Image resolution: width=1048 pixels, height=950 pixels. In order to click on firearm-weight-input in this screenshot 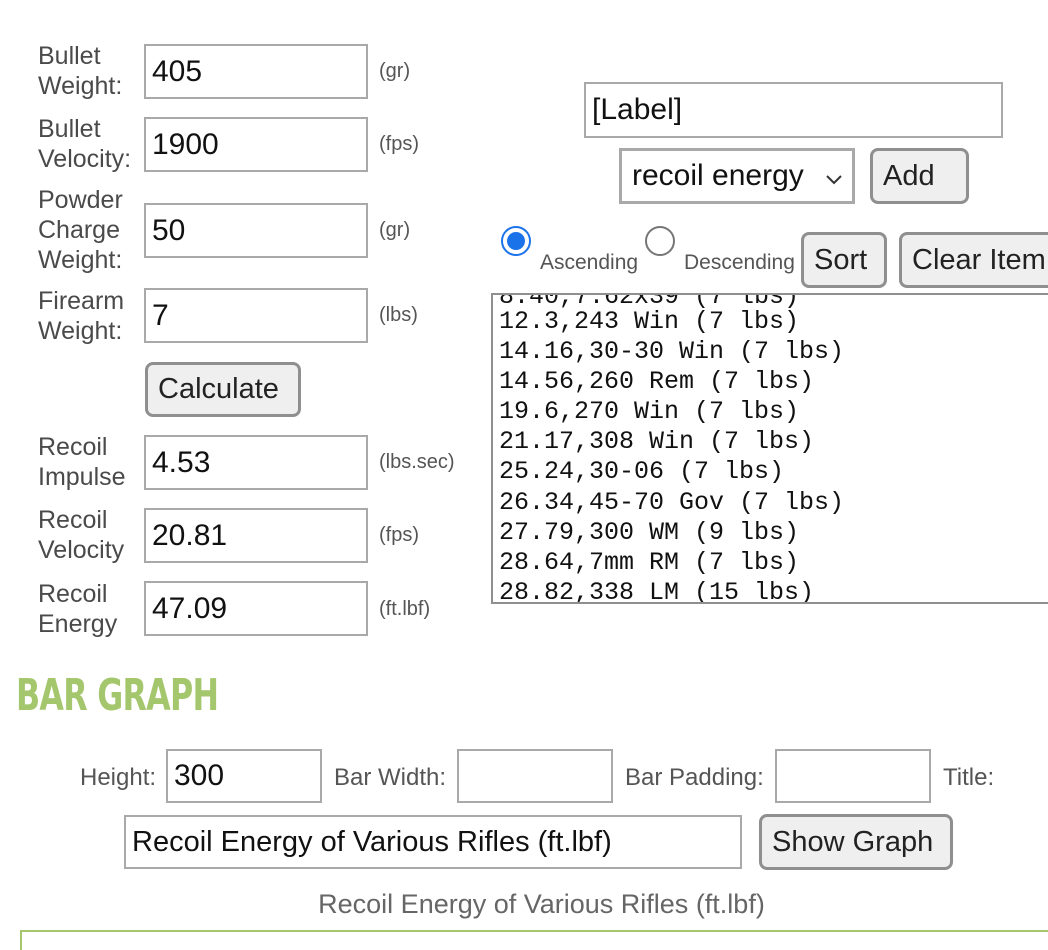, I will do `click(256, 315)`.